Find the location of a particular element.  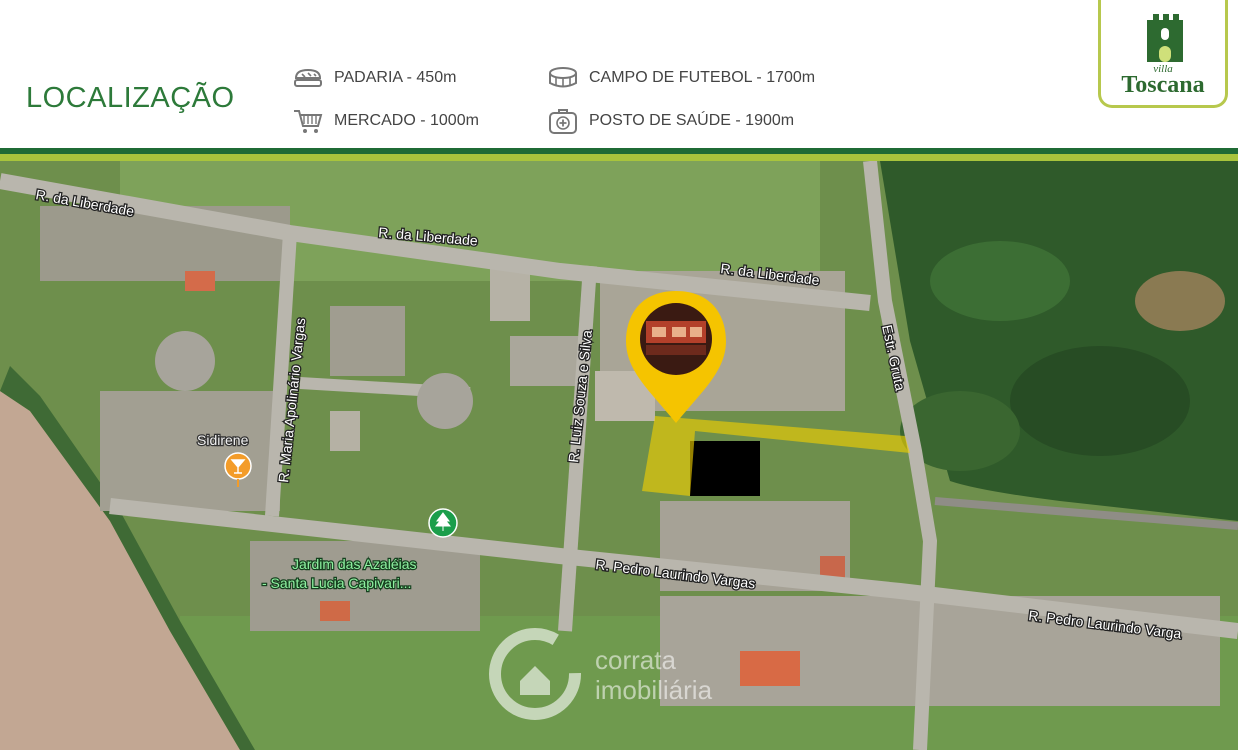

villa-toscana-logo: villa Toscana is located at coordinates (1163, 54).